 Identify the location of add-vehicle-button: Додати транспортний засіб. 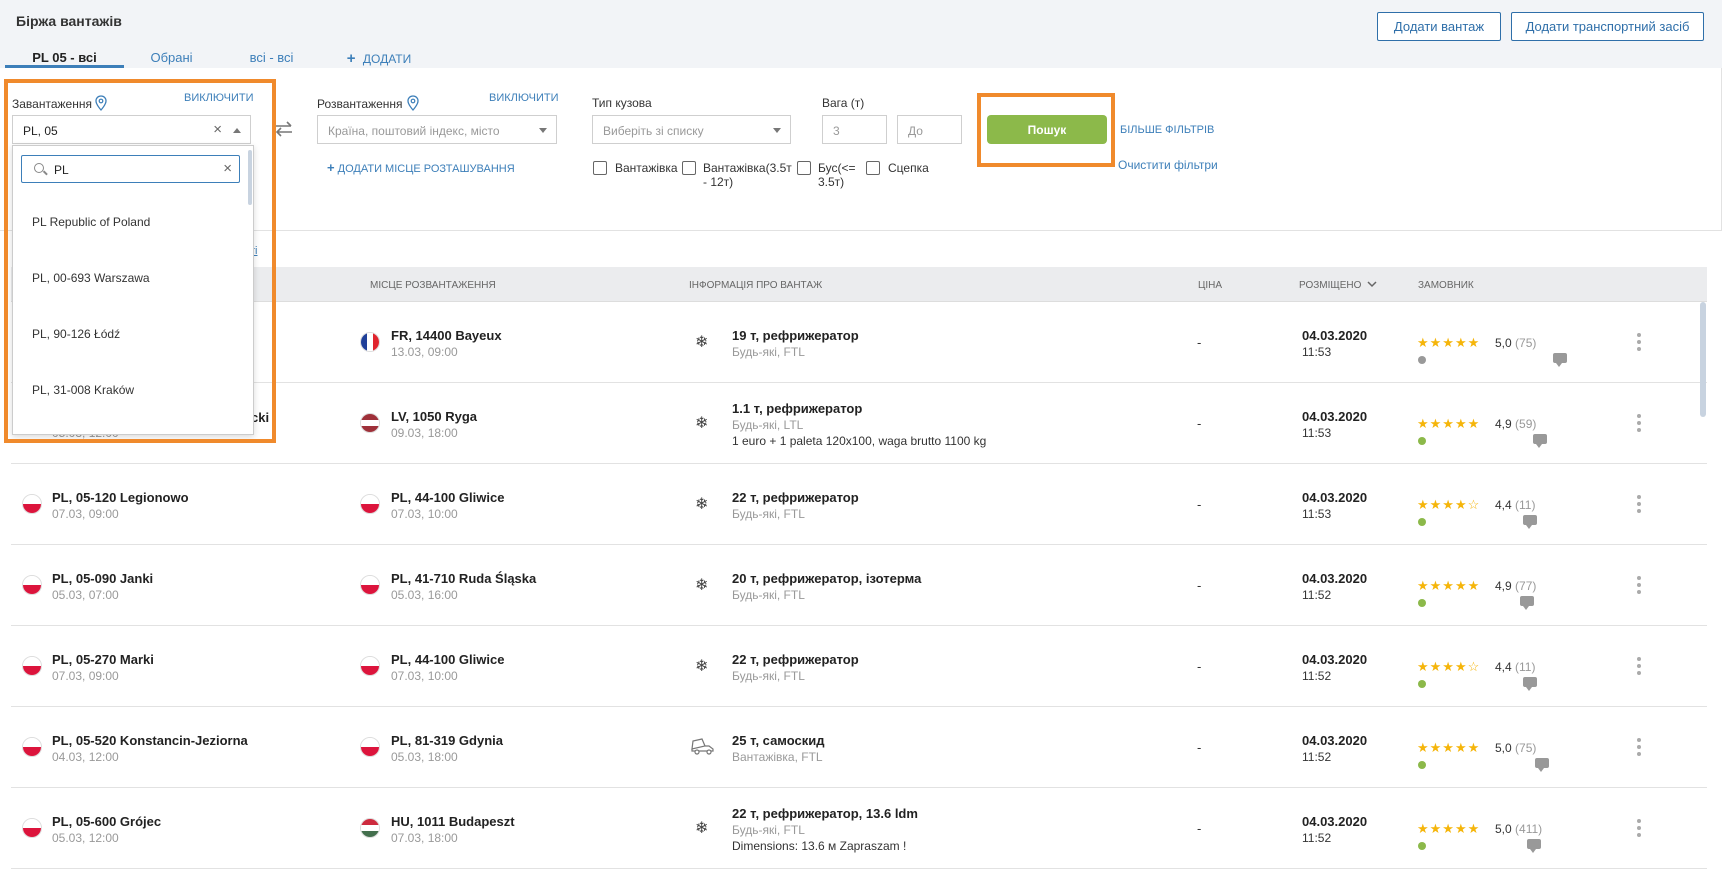
(1607, 26).